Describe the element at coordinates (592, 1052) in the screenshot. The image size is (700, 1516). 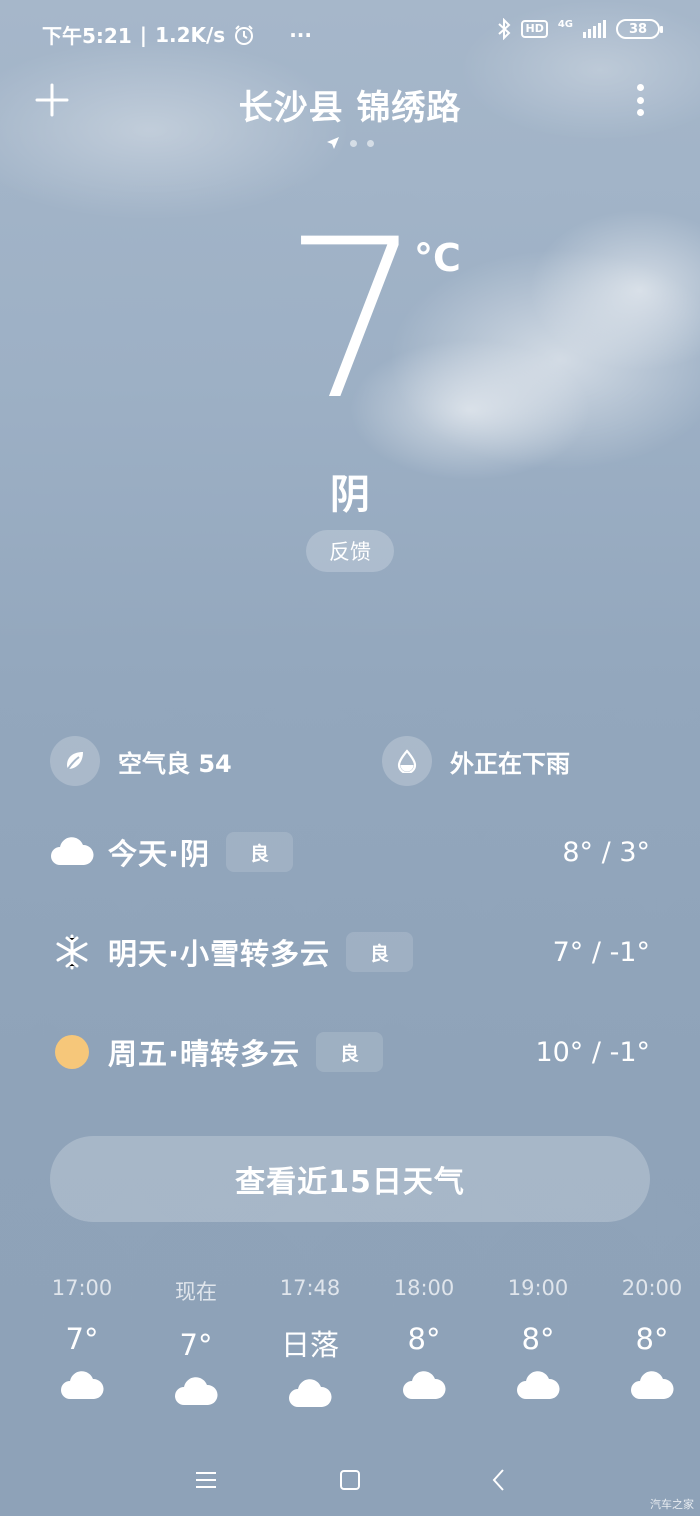
I see `day-temperature: 10° / -1°` at that location.